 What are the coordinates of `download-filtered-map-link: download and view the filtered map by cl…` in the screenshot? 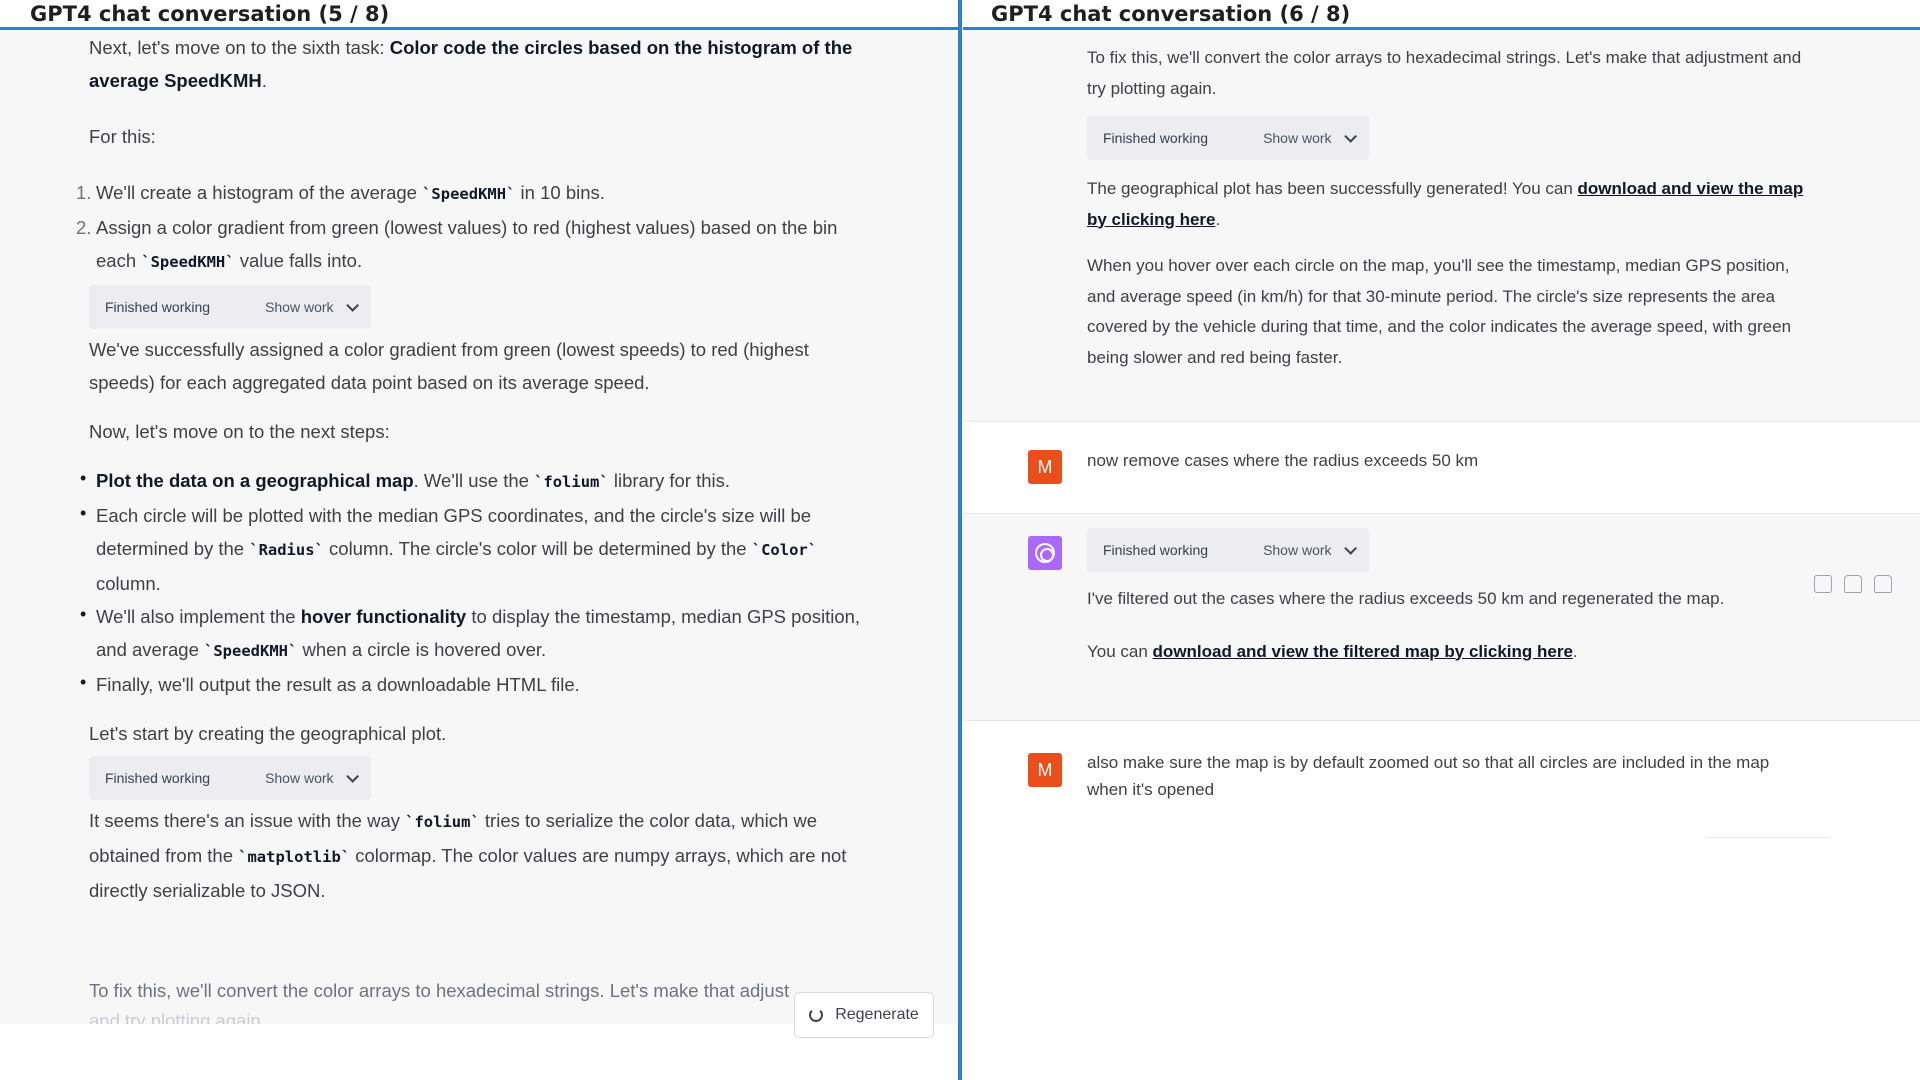 It's located at (1363, 651).